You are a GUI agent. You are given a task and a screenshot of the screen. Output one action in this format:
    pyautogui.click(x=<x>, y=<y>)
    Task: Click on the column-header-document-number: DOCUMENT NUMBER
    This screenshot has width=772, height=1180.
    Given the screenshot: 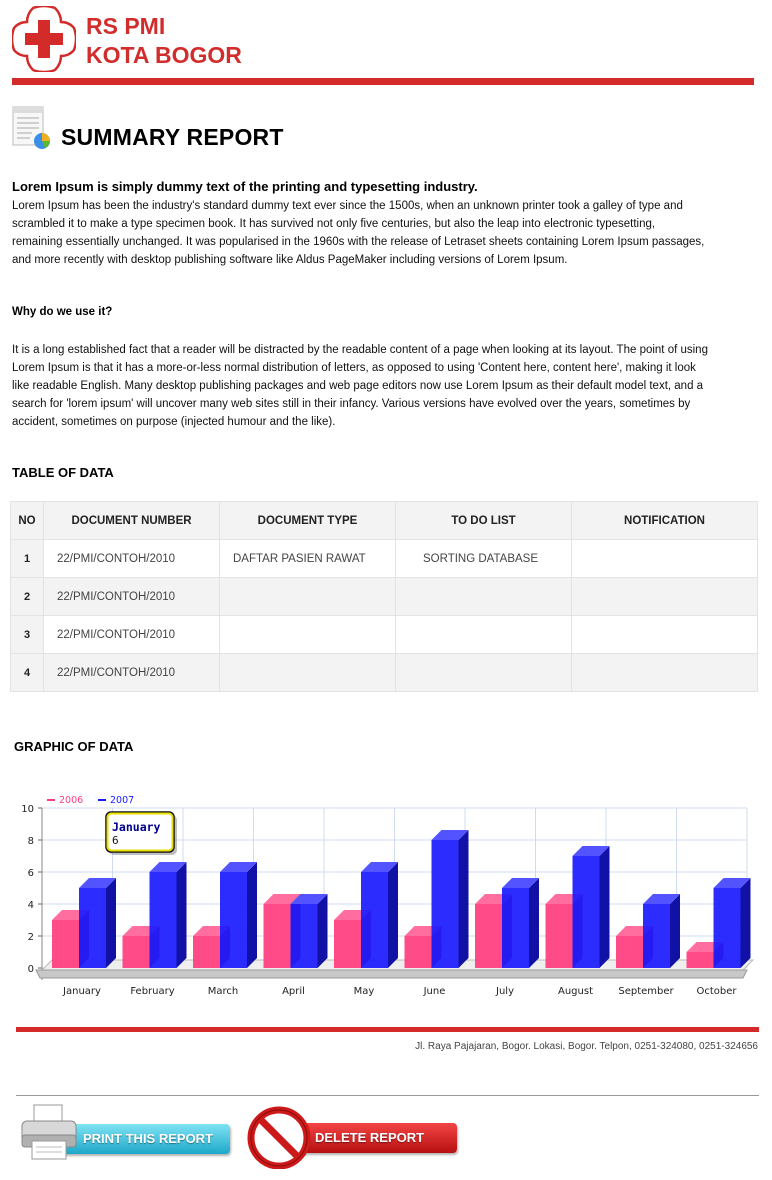 What is the action you would take?
    pyautogui.click(x=131, y=520)
    